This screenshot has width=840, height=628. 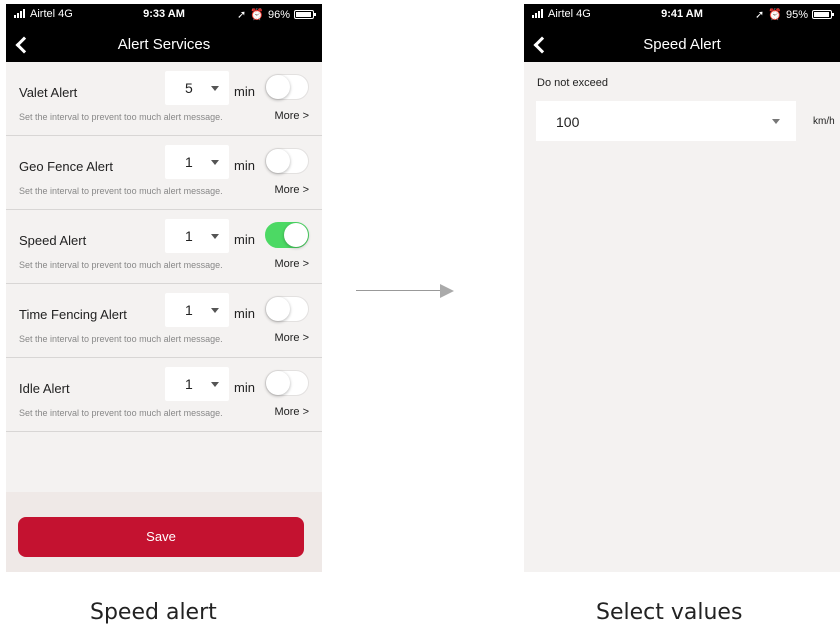 What do you see at coordinates (73, 314) in the screenshot?
I see `alert-name: Time Fencing Alert` at bounding box center [73, 314].